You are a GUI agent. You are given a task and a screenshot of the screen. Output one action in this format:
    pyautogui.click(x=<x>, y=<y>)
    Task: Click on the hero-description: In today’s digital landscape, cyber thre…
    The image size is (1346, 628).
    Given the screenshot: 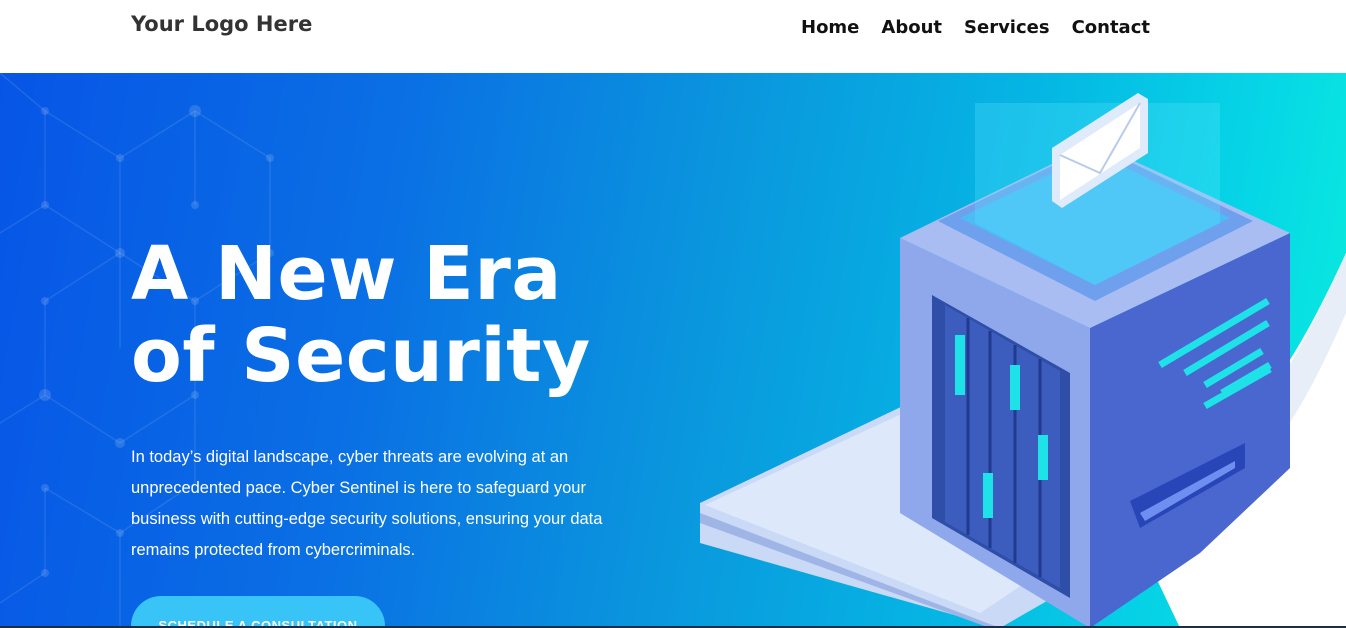 What is the action you would take?
    pyautogui.click(x=367, y=503)
    